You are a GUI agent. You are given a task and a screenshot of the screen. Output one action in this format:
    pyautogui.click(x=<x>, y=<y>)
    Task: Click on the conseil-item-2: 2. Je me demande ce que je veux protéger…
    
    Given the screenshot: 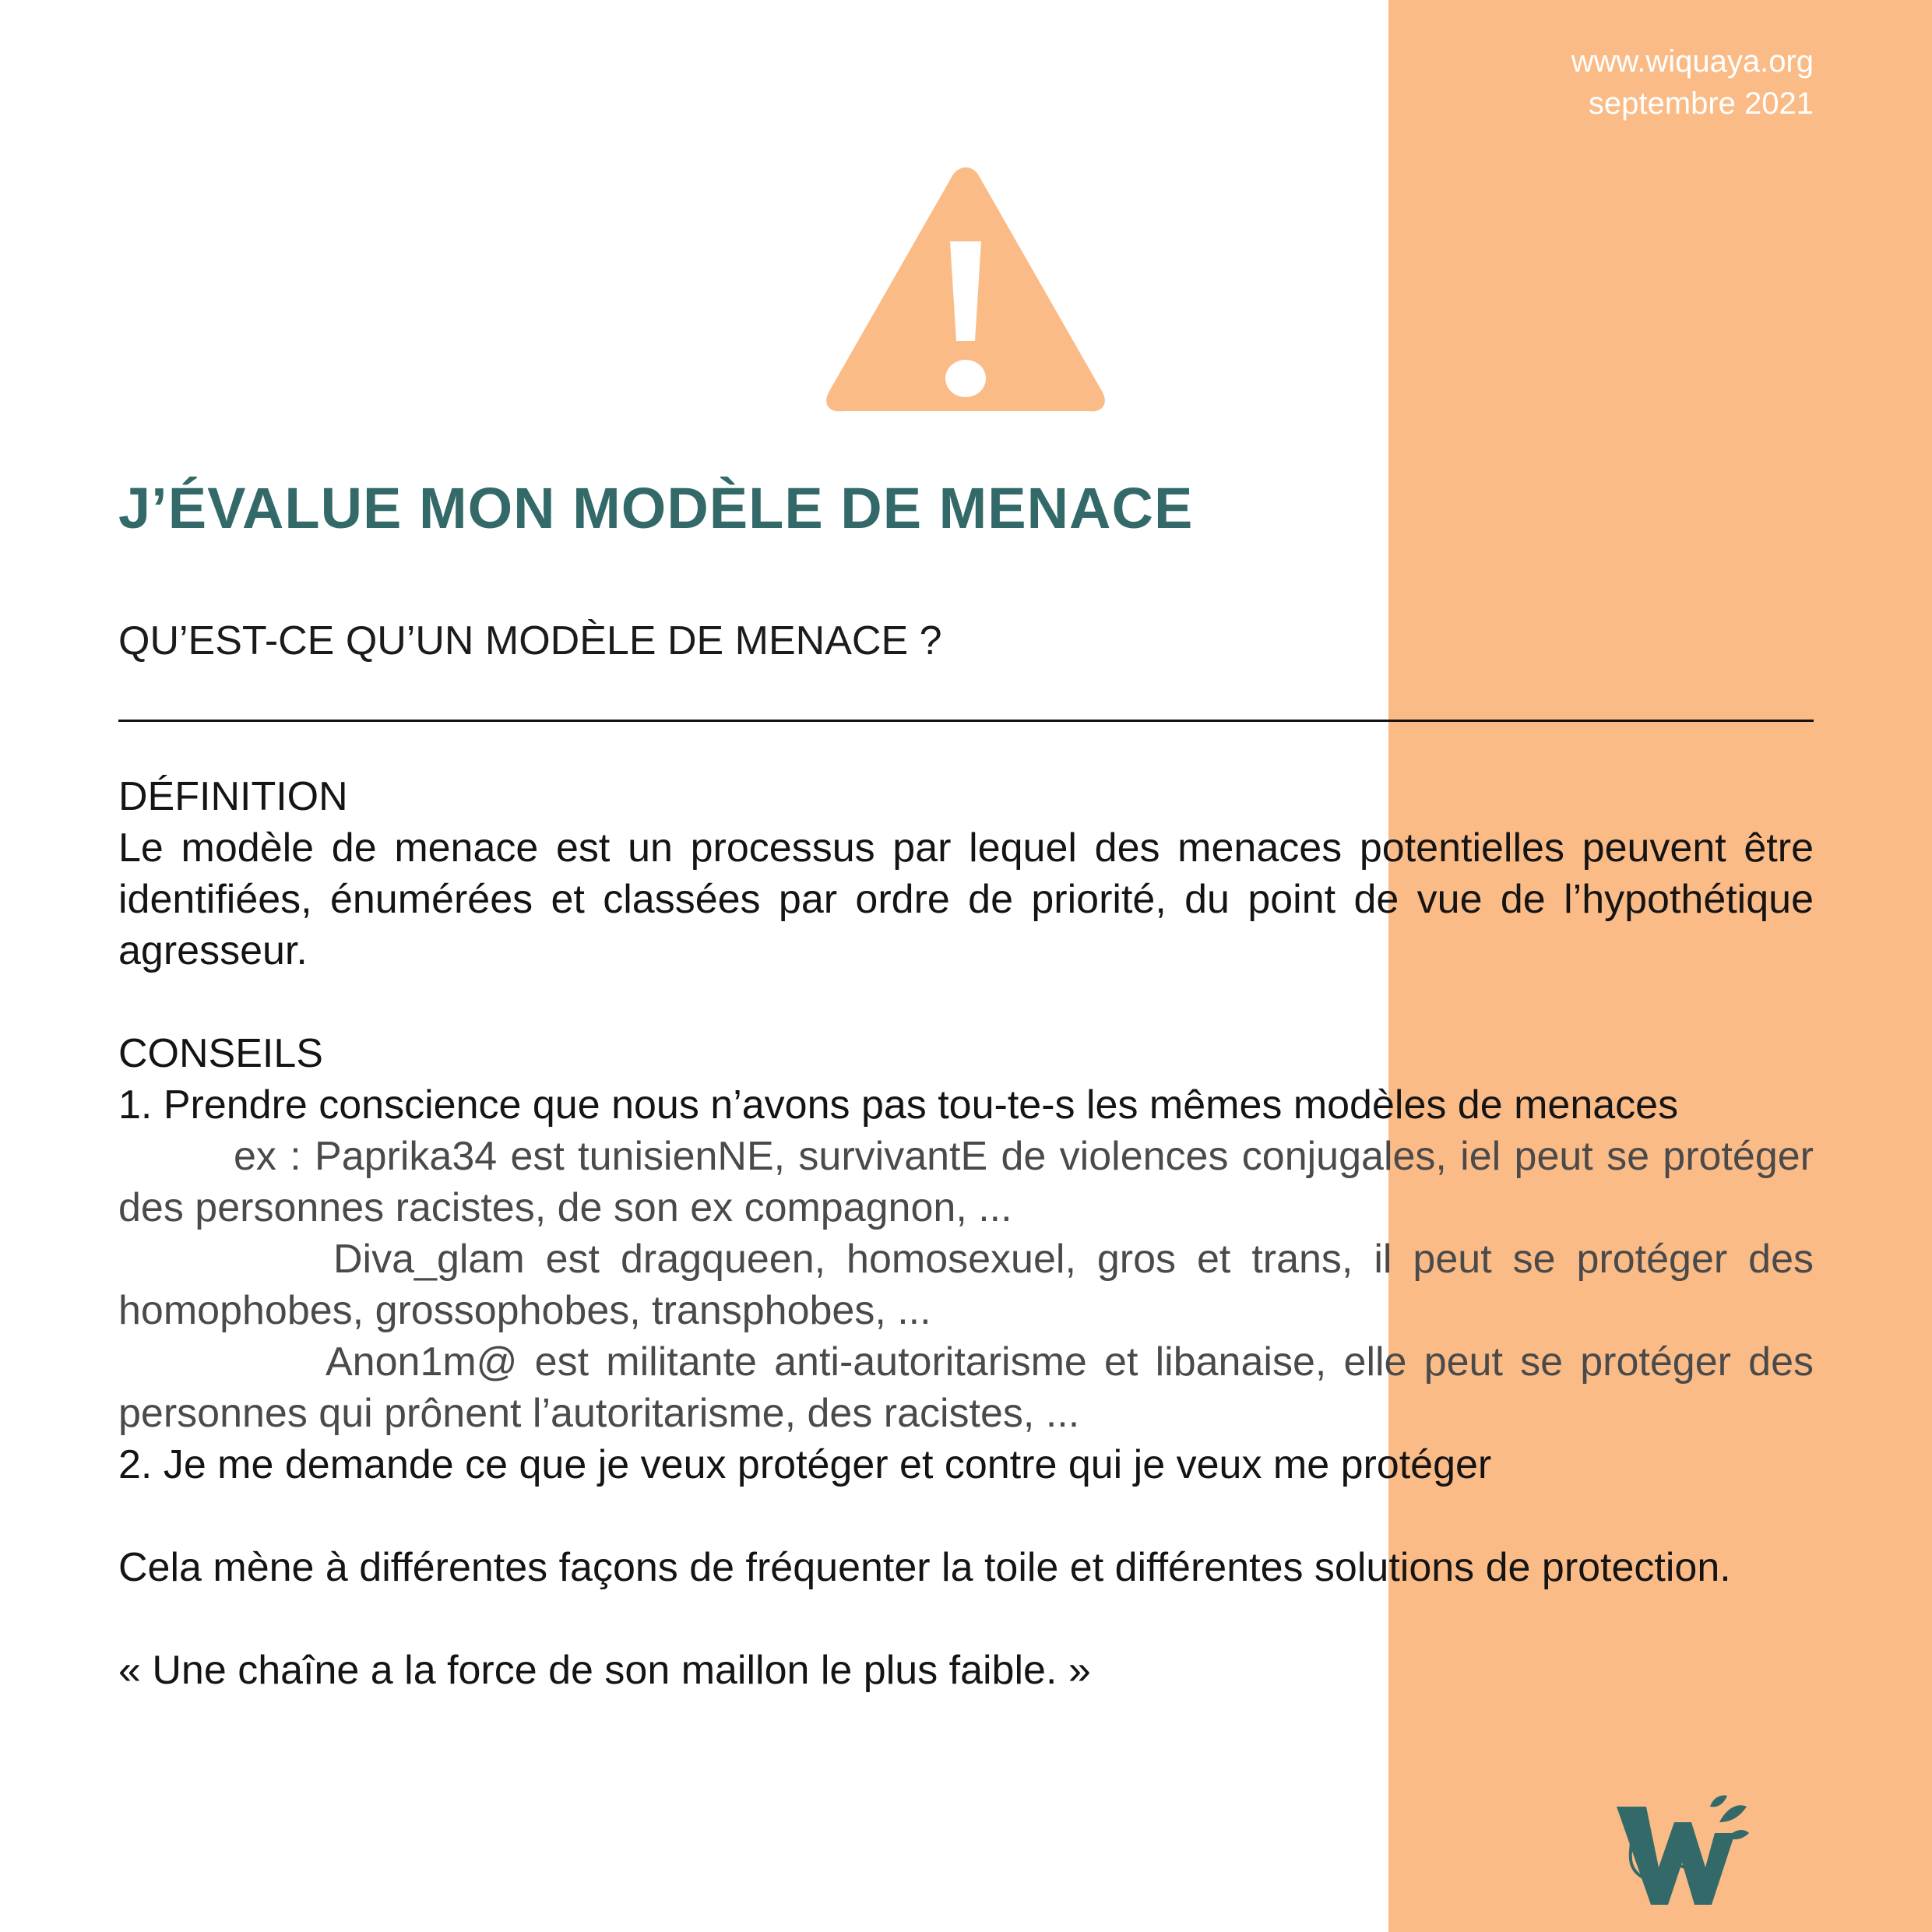 What is the action you would take?
    pyautogui.click(x=805, y=1464)
    